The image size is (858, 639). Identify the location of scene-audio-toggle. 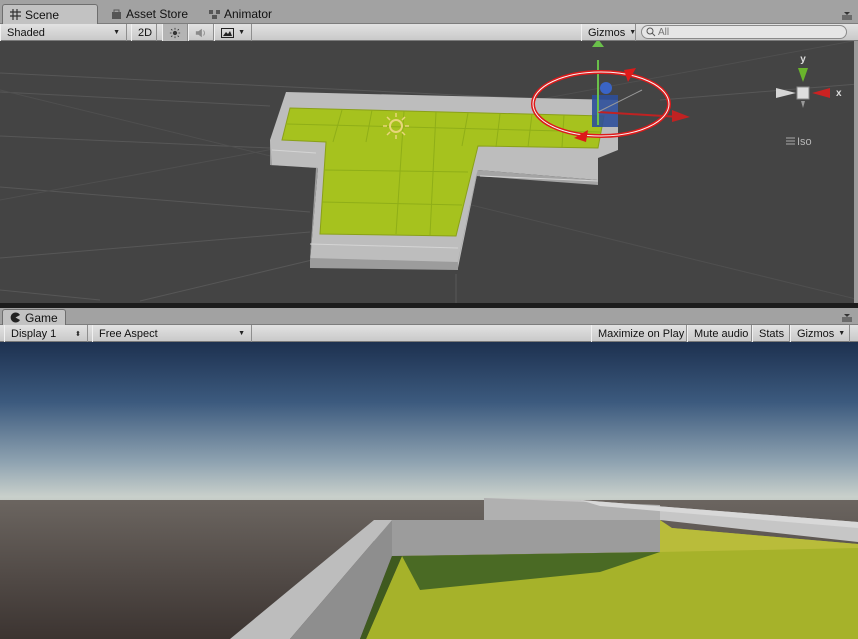
(201, 32).